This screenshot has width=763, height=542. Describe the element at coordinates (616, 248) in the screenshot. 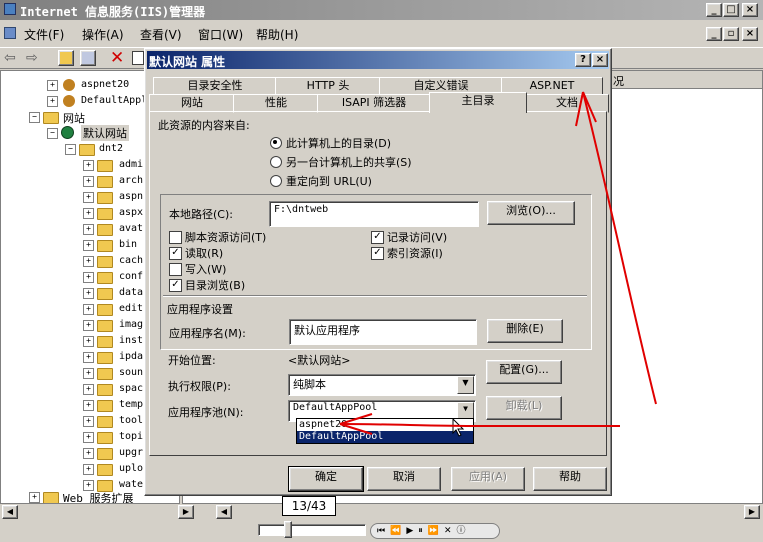

I see `annotation-arrow-up` at that location.